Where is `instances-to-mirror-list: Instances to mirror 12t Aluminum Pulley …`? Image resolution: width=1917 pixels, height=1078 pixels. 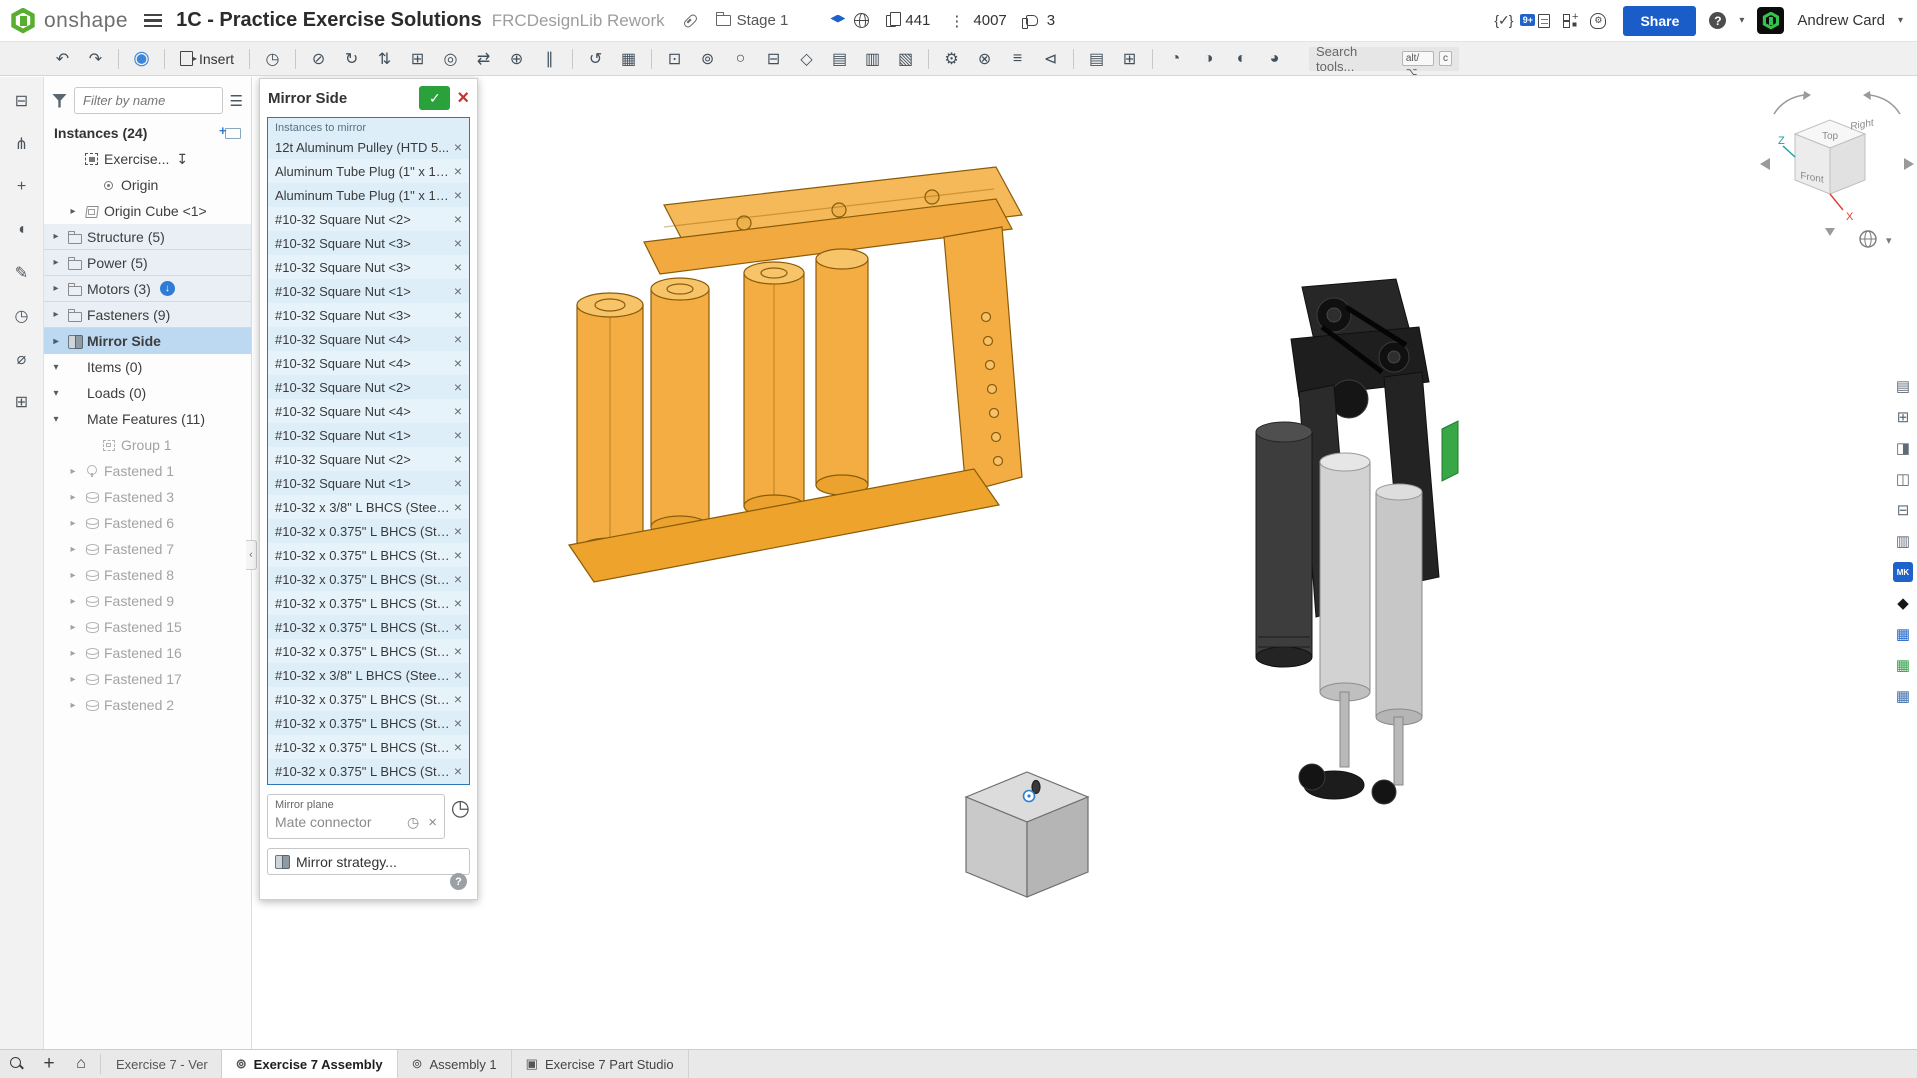 instances-to-mirror-list: Instances to mirror 12t Aluminum Pulley … is located at coordinates (368, 451).